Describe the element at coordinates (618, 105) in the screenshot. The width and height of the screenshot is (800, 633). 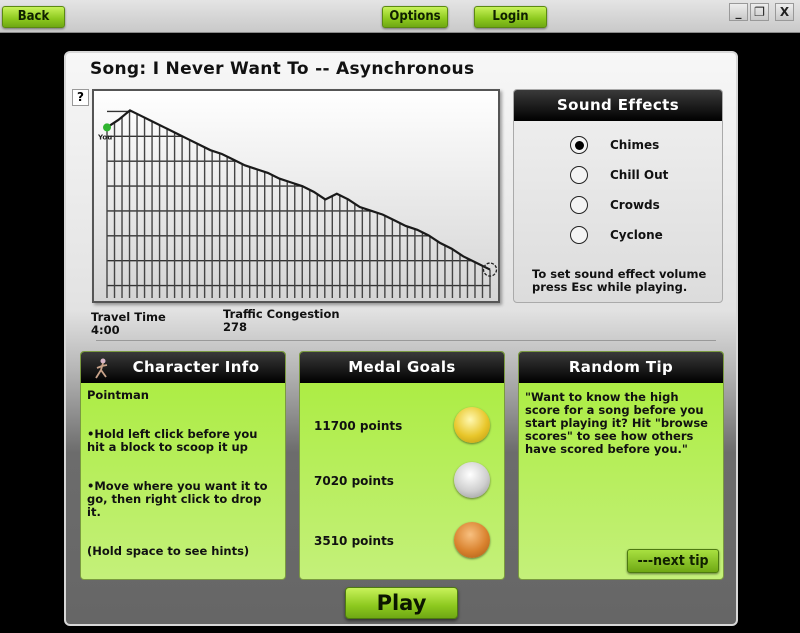
I see `sound-effects-title: Sound Effects` at that location.